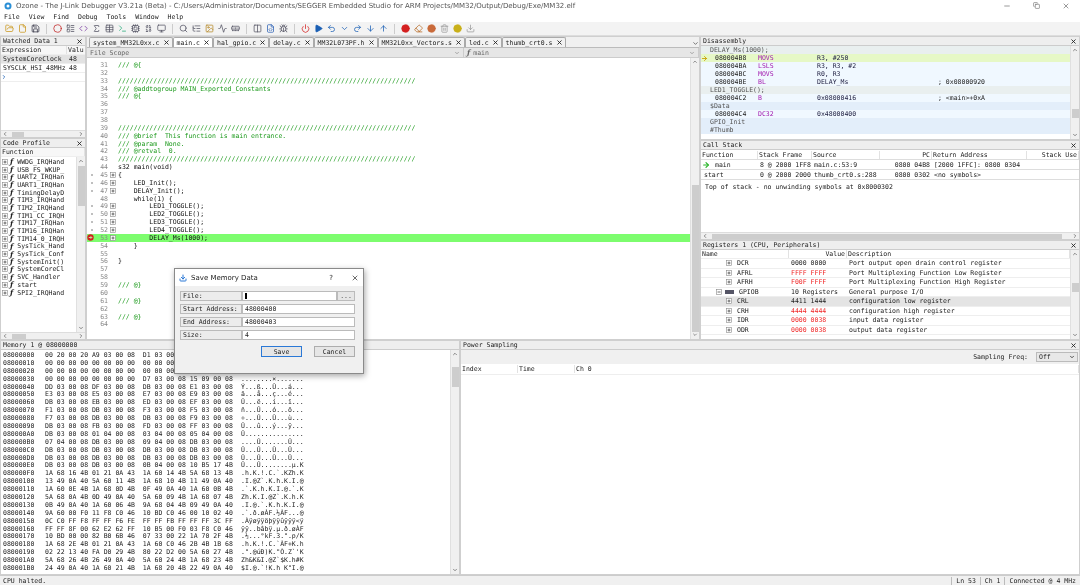 This screenshot has height=585, width=1080. Describe the element at coordinates (418, 28) in the screenshot. I see `eraser-icon` at that location.